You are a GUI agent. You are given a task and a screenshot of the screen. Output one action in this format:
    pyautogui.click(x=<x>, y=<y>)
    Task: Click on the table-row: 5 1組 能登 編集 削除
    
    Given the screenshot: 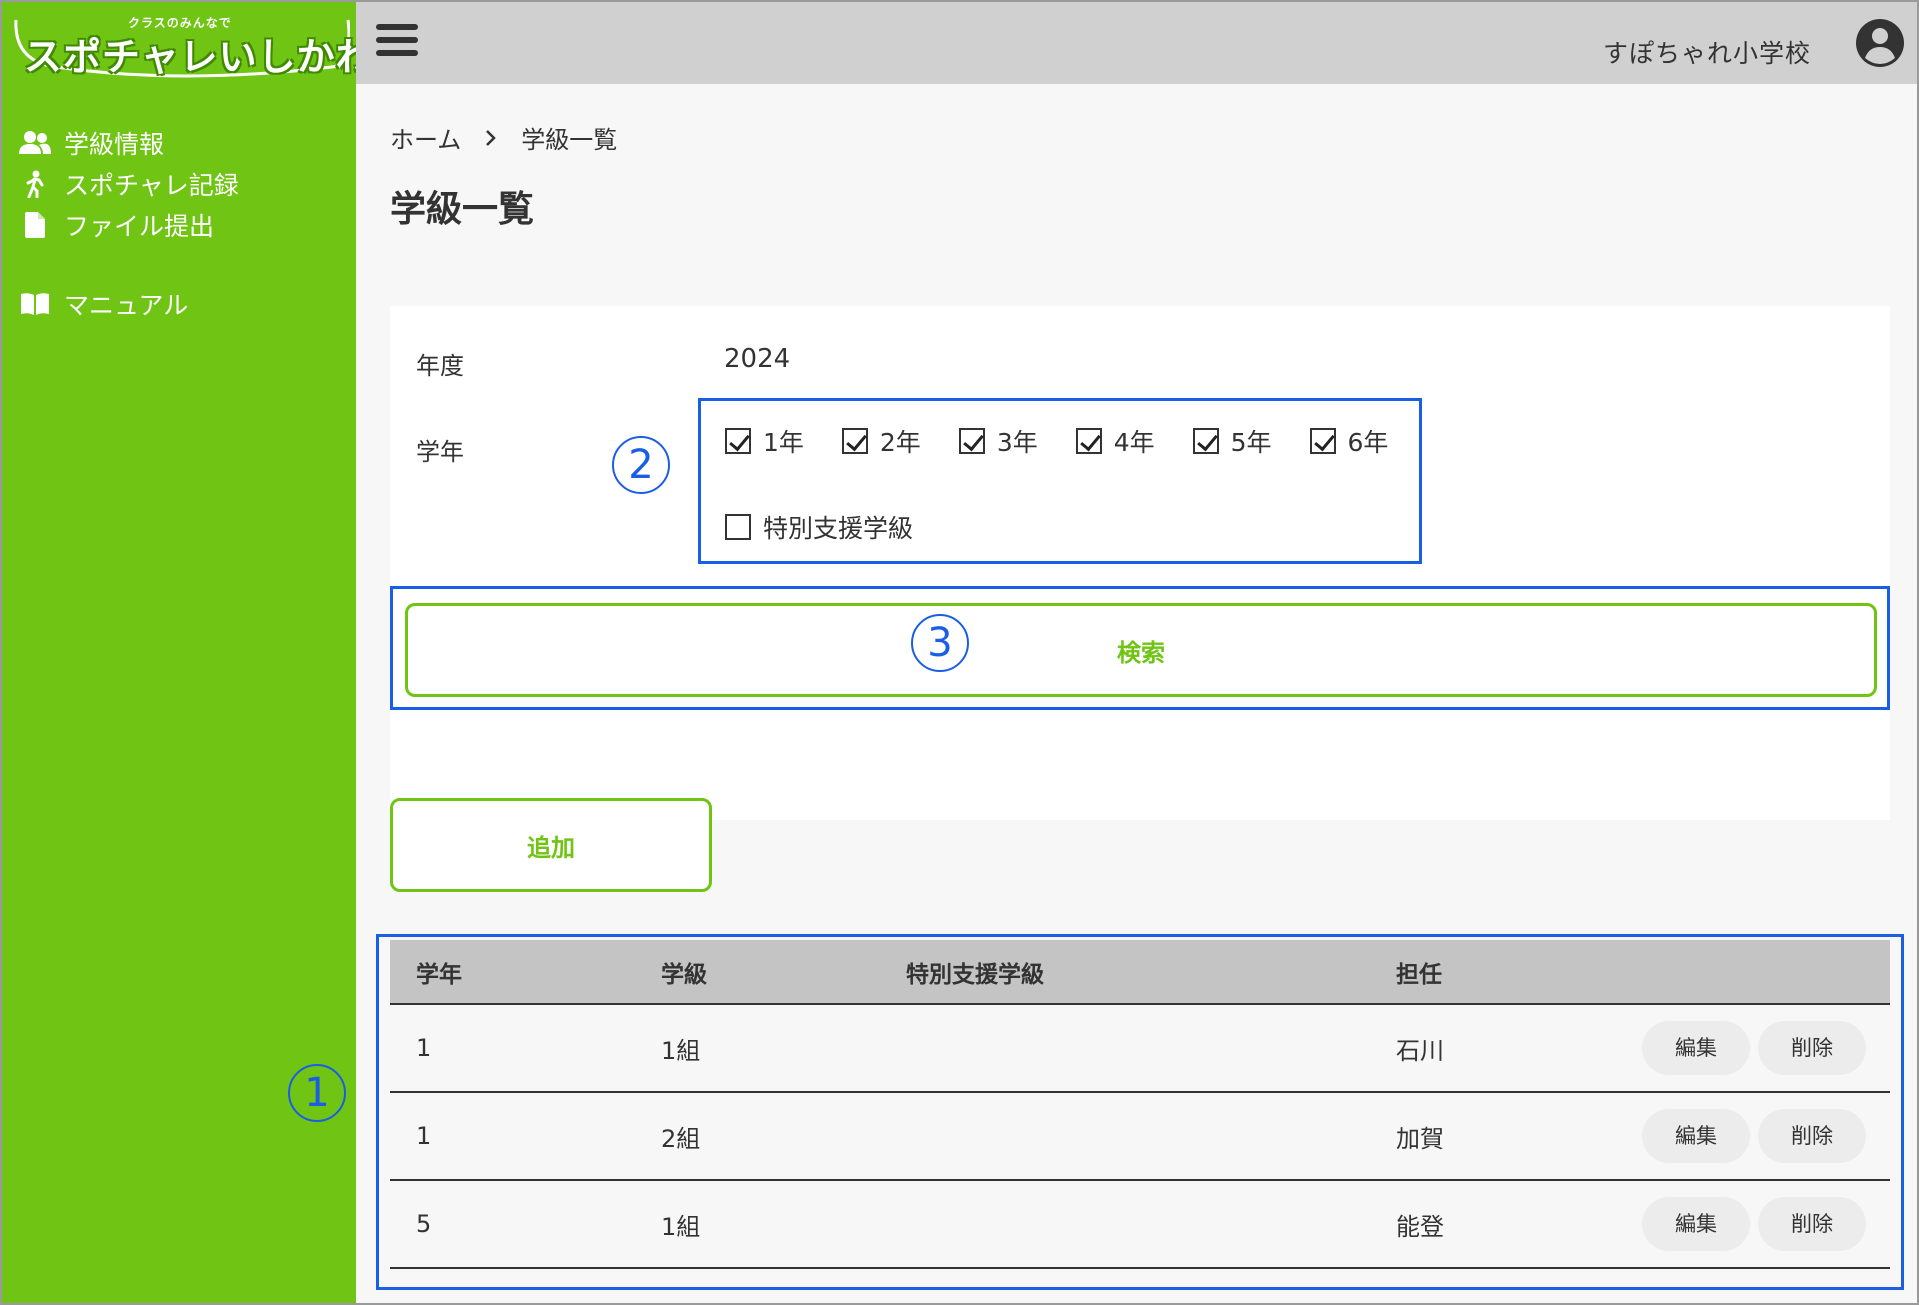 What is the action you would take?
    pyautogui.click(x=1140, y=1224)
    